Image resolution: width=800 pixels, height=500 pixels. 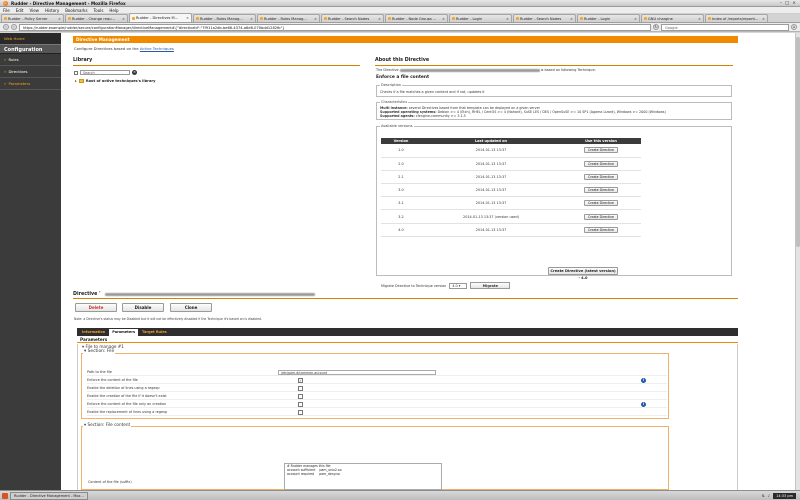 I want to click on create-file-checkbox, so click(x=300, y=396).